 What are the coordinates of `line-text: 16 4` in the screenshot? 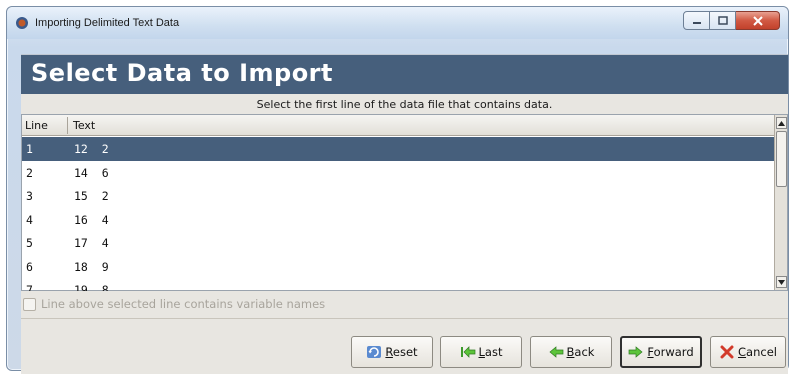 It's located at (91, 219).